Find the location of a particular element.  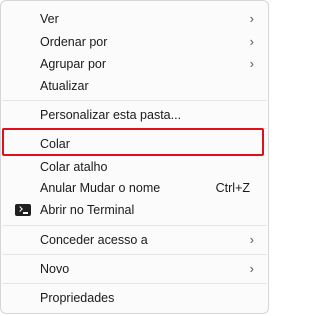

menu-item-label: Colar atalho is located at coordinates (74, 167).